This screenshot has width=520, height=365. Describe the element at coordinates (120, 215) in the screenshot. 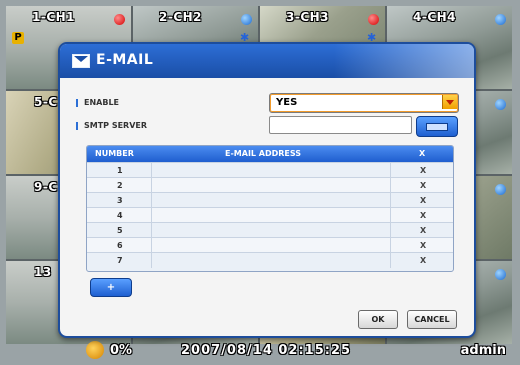

I see `row-number: 4` at that location.